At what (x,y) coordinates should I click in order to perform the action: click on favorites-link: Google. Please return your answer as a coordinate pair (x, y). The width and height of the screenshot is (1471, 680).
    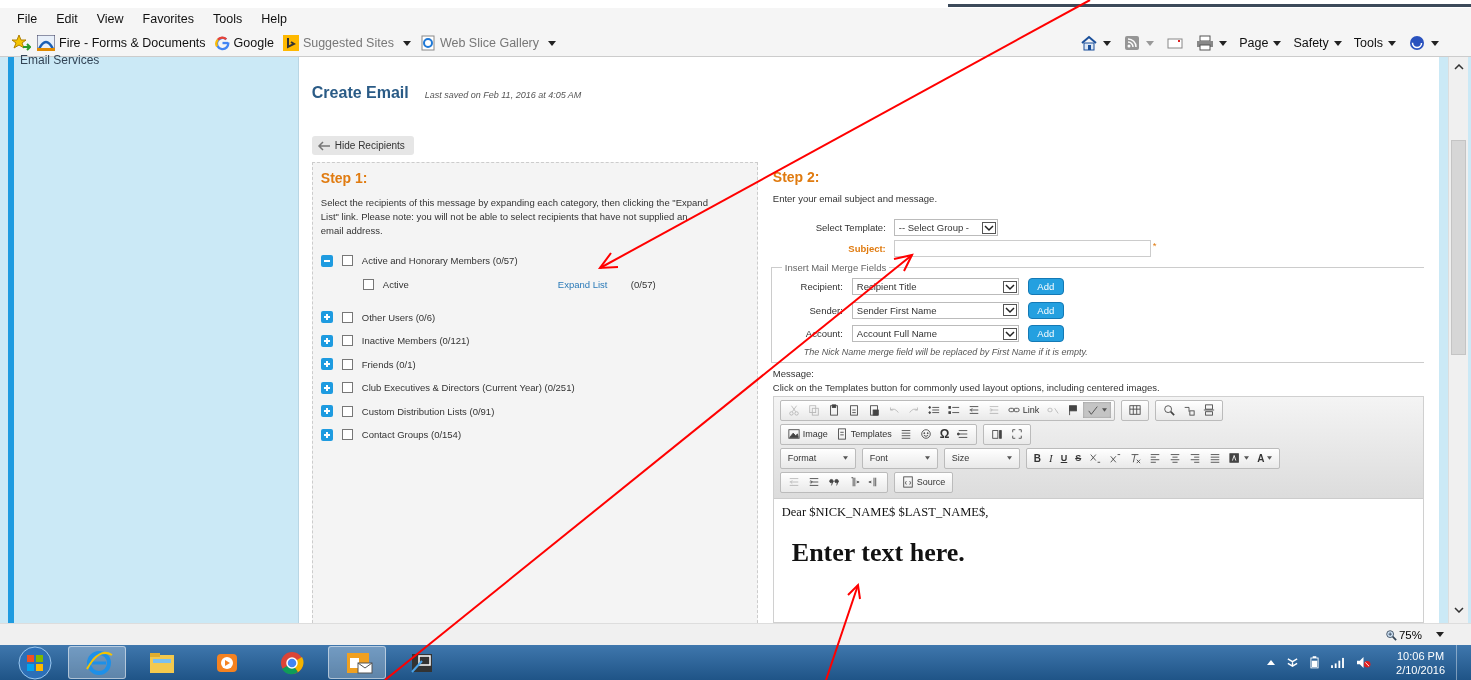
    Looking at the image, I should click on (244, 43).